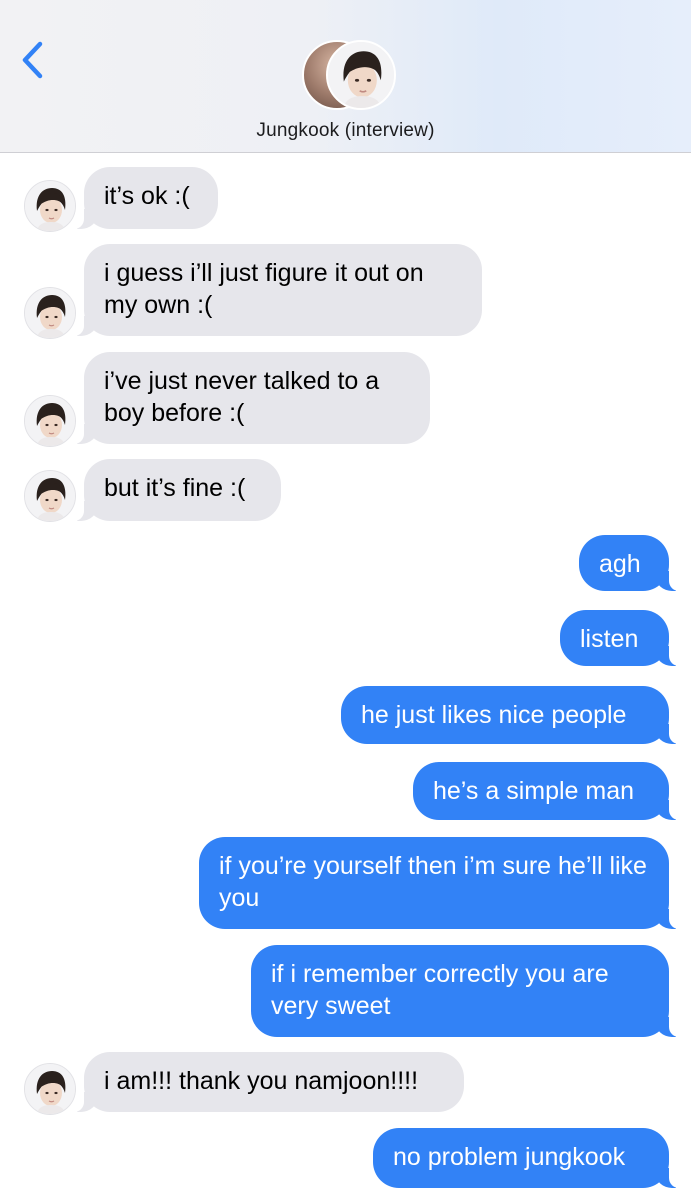  Describe the element at coordinates (361, 75) in the screenshot. I see `contact-avatar` at that location.